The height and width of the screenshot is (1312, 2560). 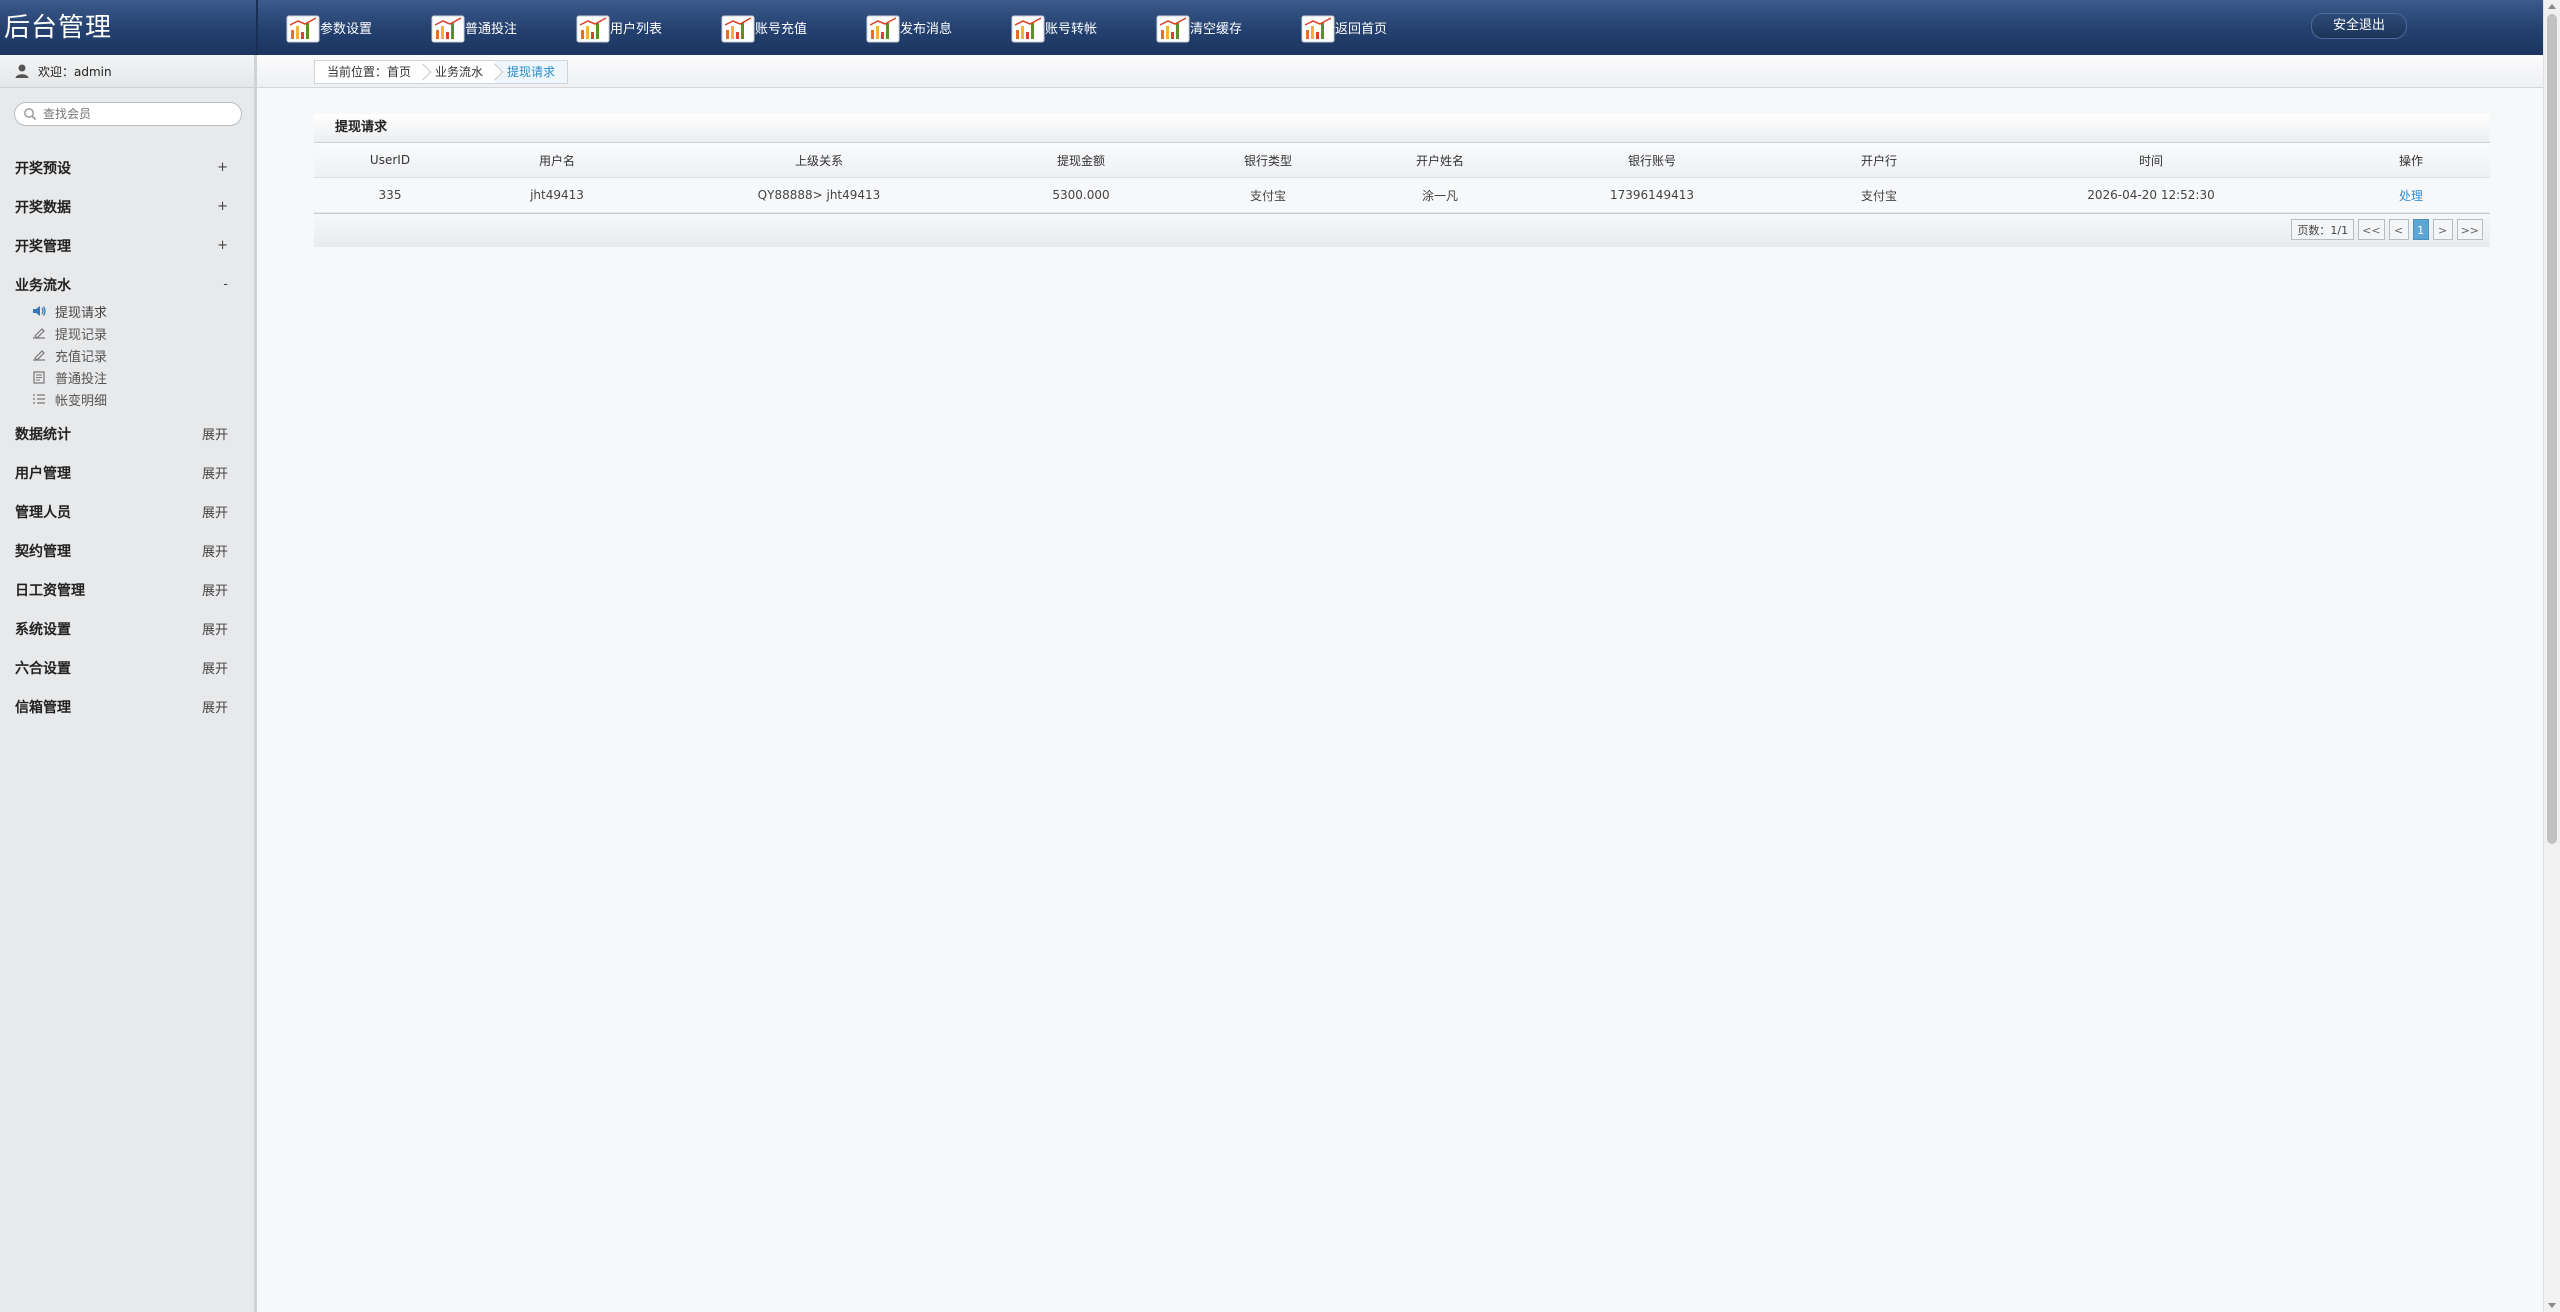 What do you see at coordinates (81, 313) in the screenshot?
I see `sidebar-item-label: 提现请求` at bounding box center [81, 313].